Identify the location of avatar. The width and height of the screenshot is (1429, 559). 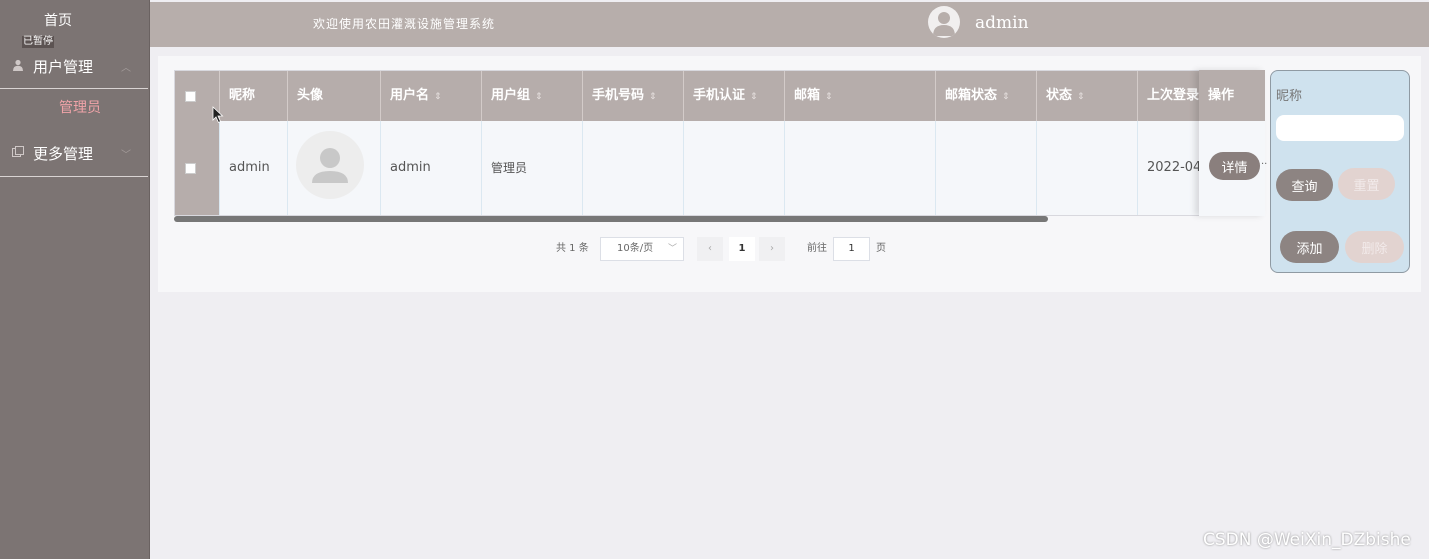
(944, 22).